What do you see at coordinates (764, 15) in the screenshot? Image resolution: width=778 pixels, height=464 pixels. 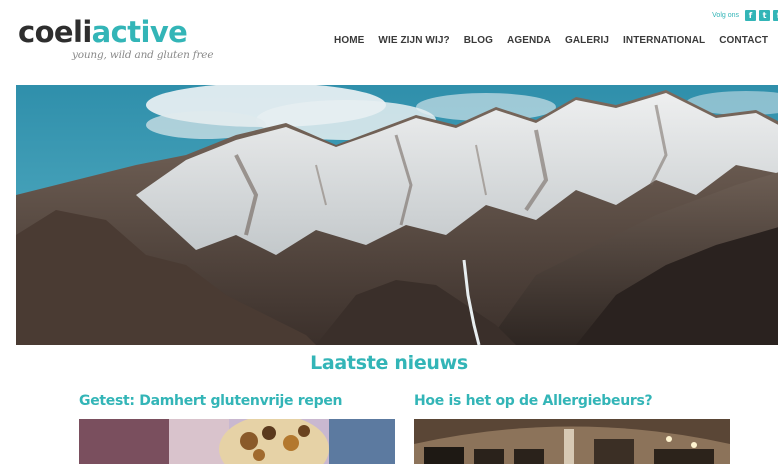 I see `twitter-icon: t` at bounding box center [764, 15].